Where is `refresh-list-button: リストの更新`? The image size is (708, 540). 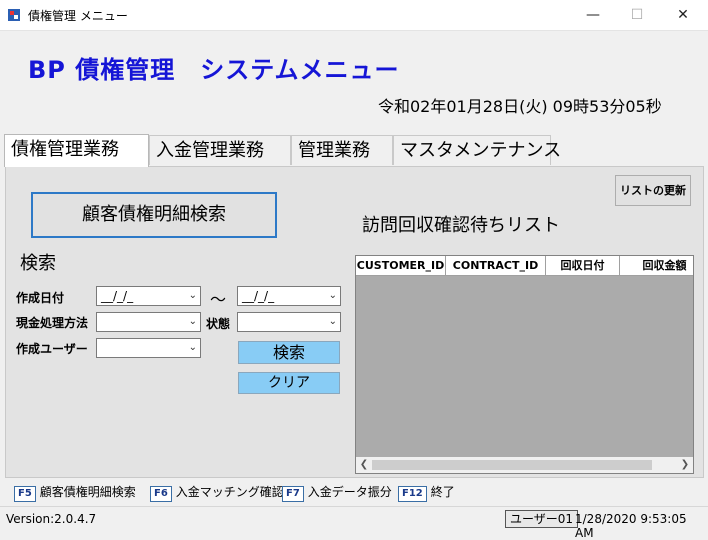
refresh-list-button: リストの更新 is located at coordinates (653, 190).